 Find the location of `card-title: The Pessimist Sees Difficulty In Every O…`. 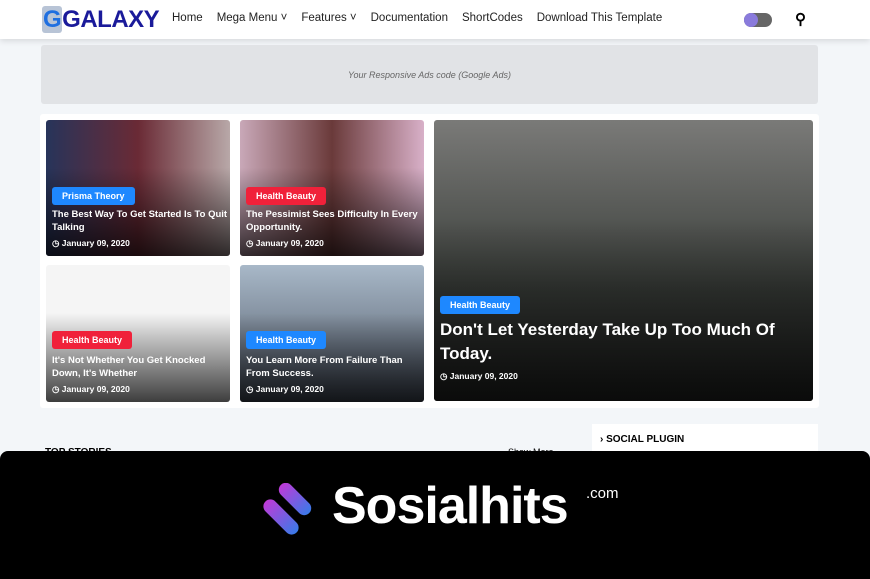

card-title: The Pessimist Sees Difficulty In Every O… is located at coordinates (334, 221).